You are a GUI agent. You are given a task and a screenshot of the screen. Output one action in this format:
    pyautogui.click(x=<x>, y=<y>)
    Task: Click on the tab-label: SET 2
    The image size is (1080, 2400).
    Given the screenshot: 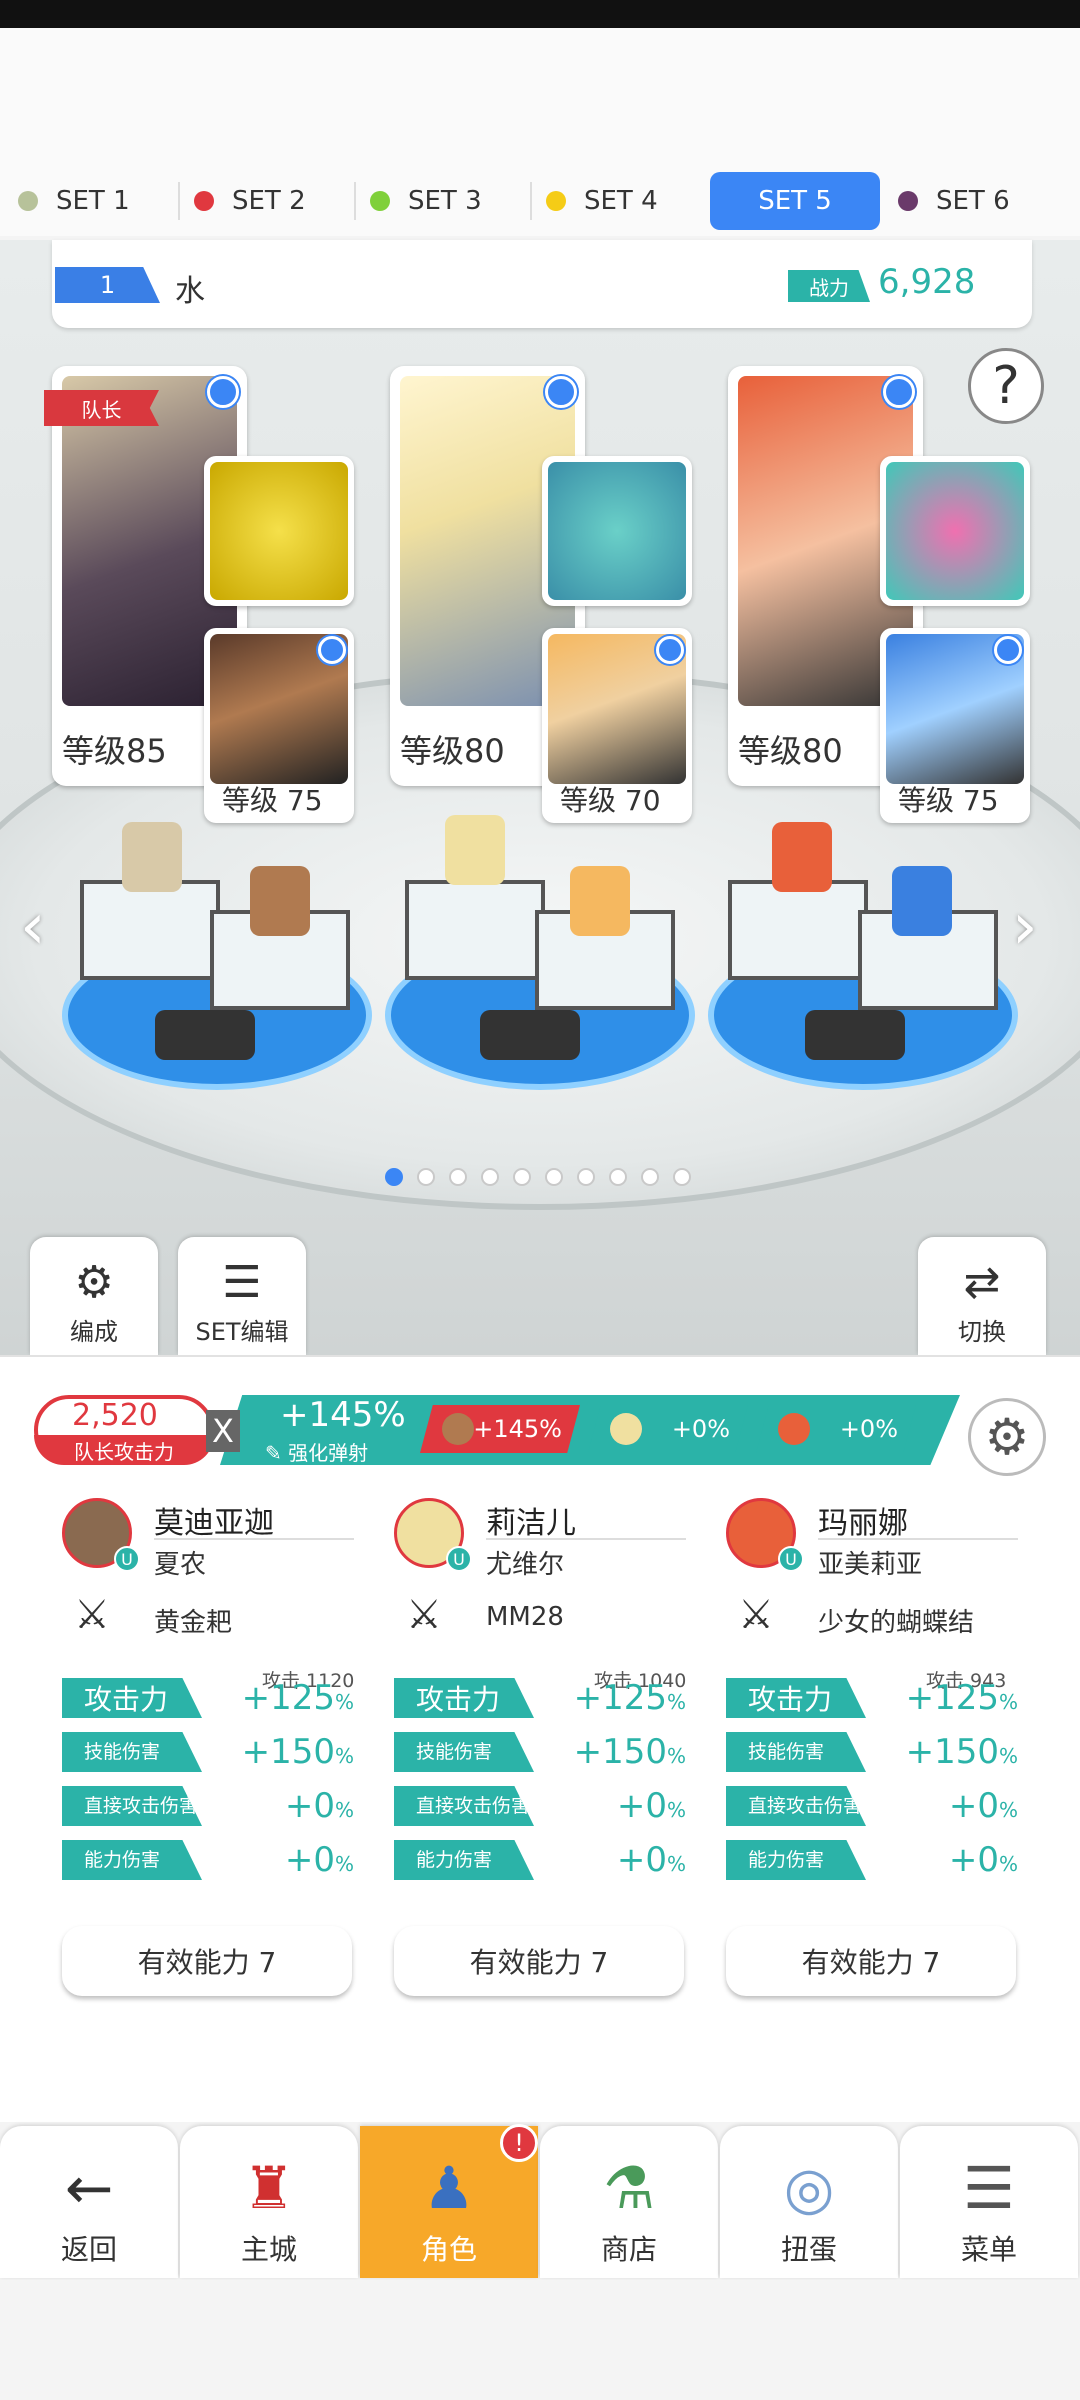 What is the action you would take?
    pyautogui.click(x=269, y=201)
    